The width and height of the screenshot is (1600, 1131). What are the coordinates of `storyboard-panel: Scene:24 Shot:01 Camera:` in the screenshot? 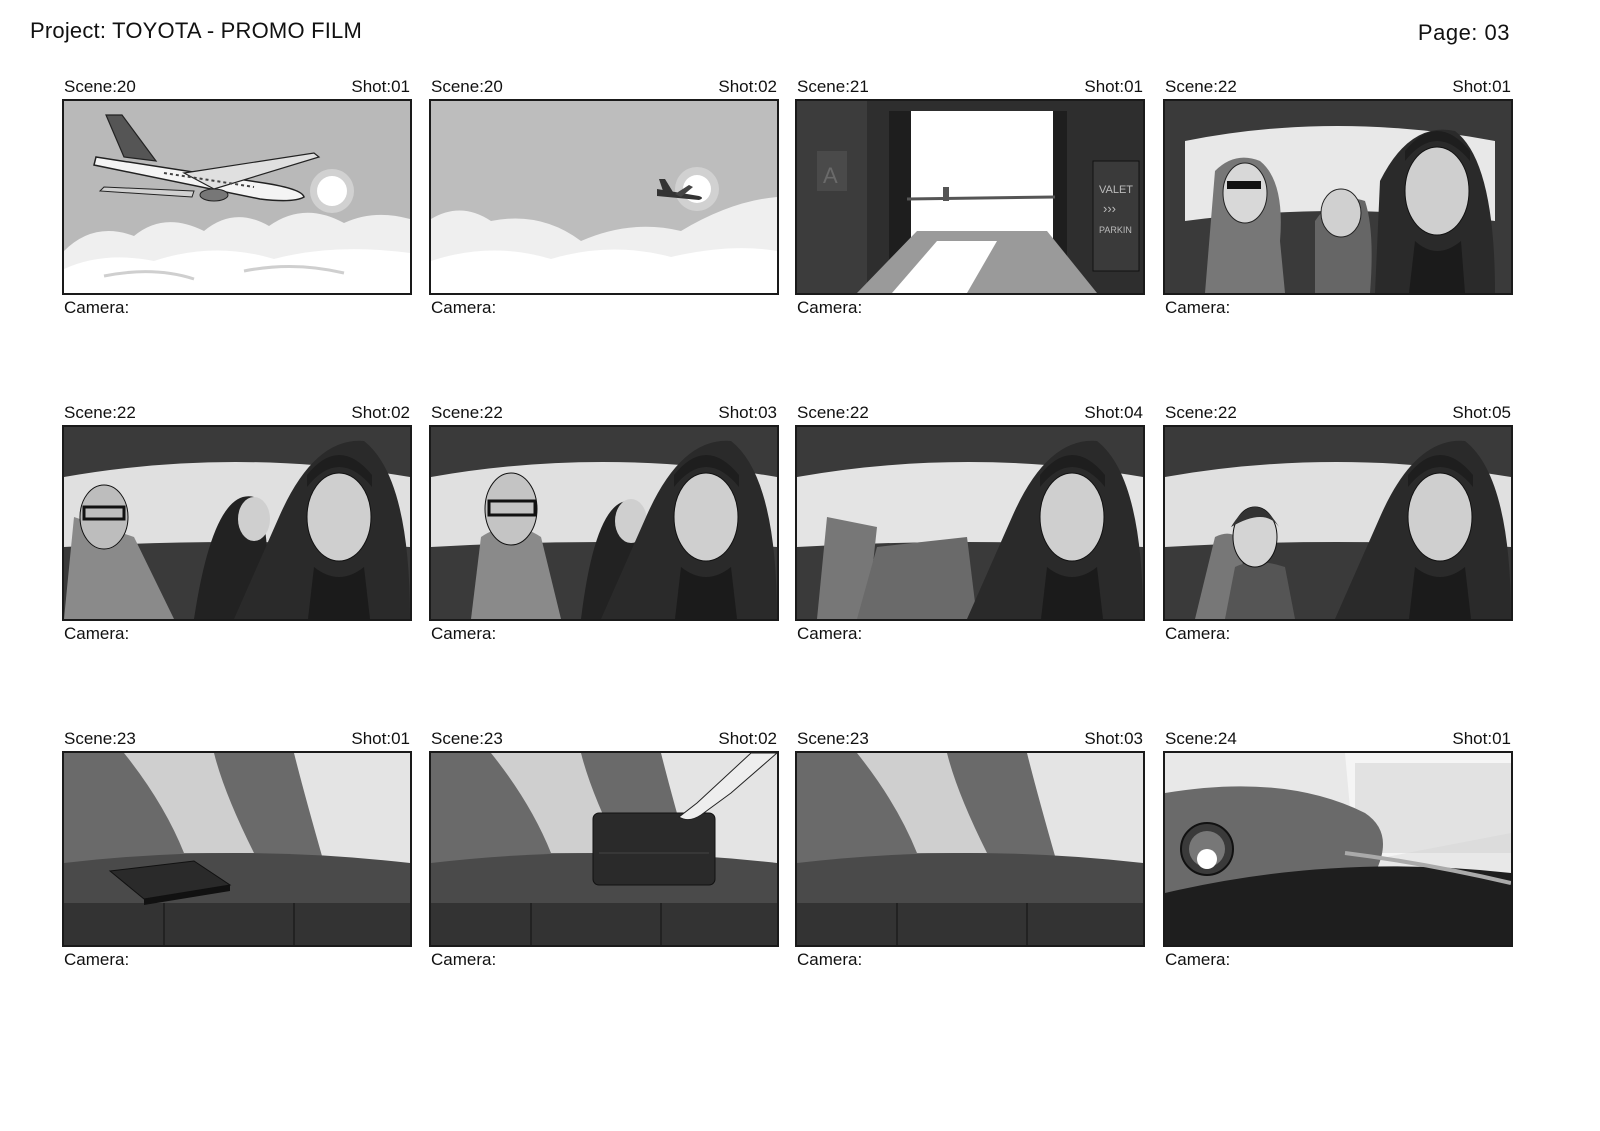 It's located at (1338, 848).